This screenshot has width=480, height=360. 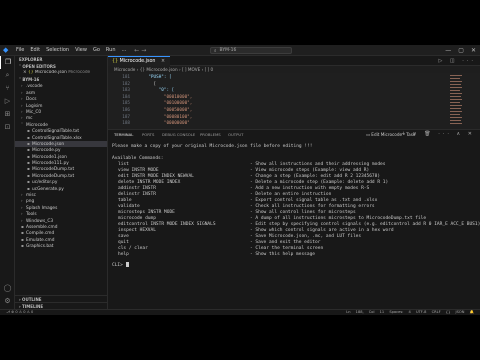 I want to click on menu-run: Run, so click(x=111, y=50).